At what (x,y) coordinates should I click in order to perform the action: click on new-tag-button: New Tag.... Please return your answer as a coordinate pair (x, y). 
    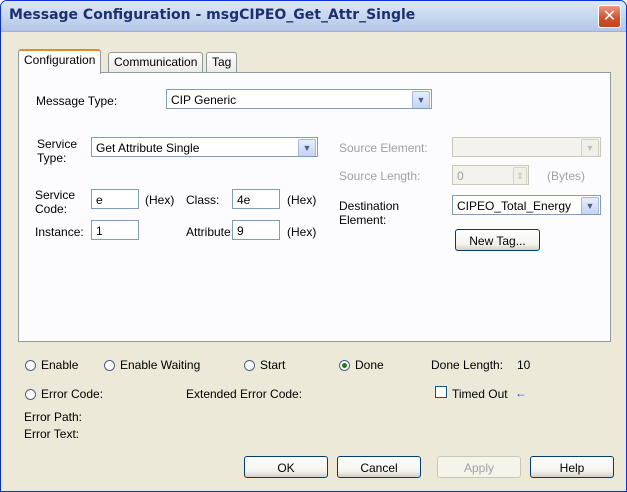
    Looking at the image, I should click on (497, 240).